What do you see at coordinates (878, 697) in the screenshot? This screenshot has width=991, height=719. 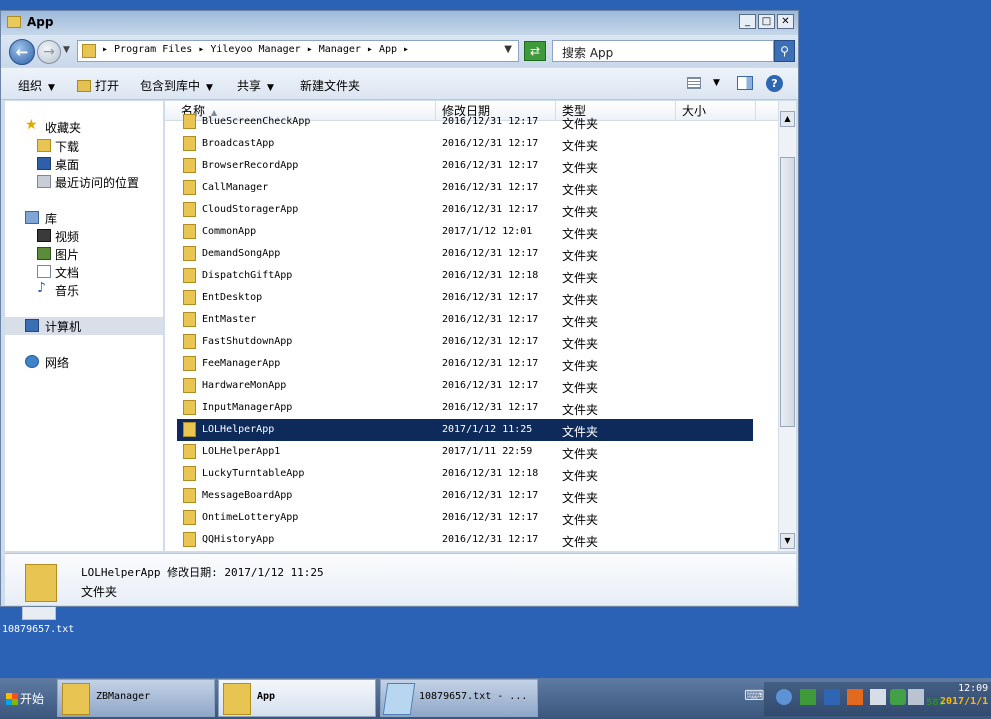 I see `sync-tray-icon` at bounding box center [878, 697].